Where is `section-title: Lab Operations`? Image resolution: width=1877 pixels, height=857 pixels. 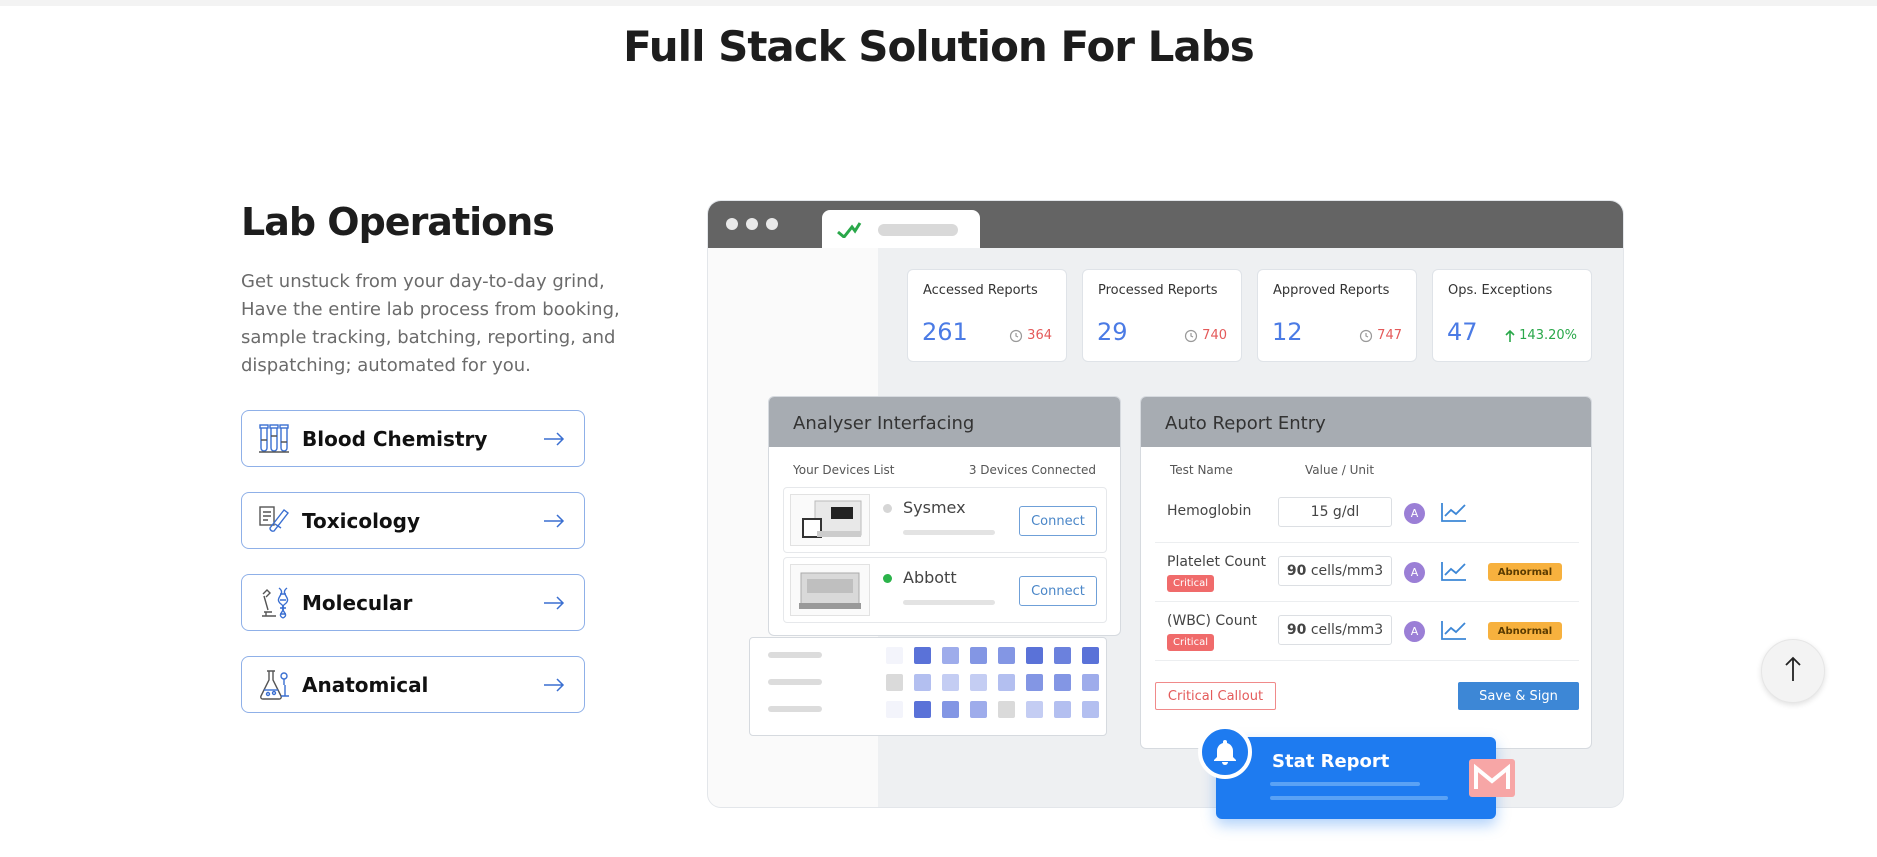
section-title: Lab Operations is located at coordinates (398, 222).